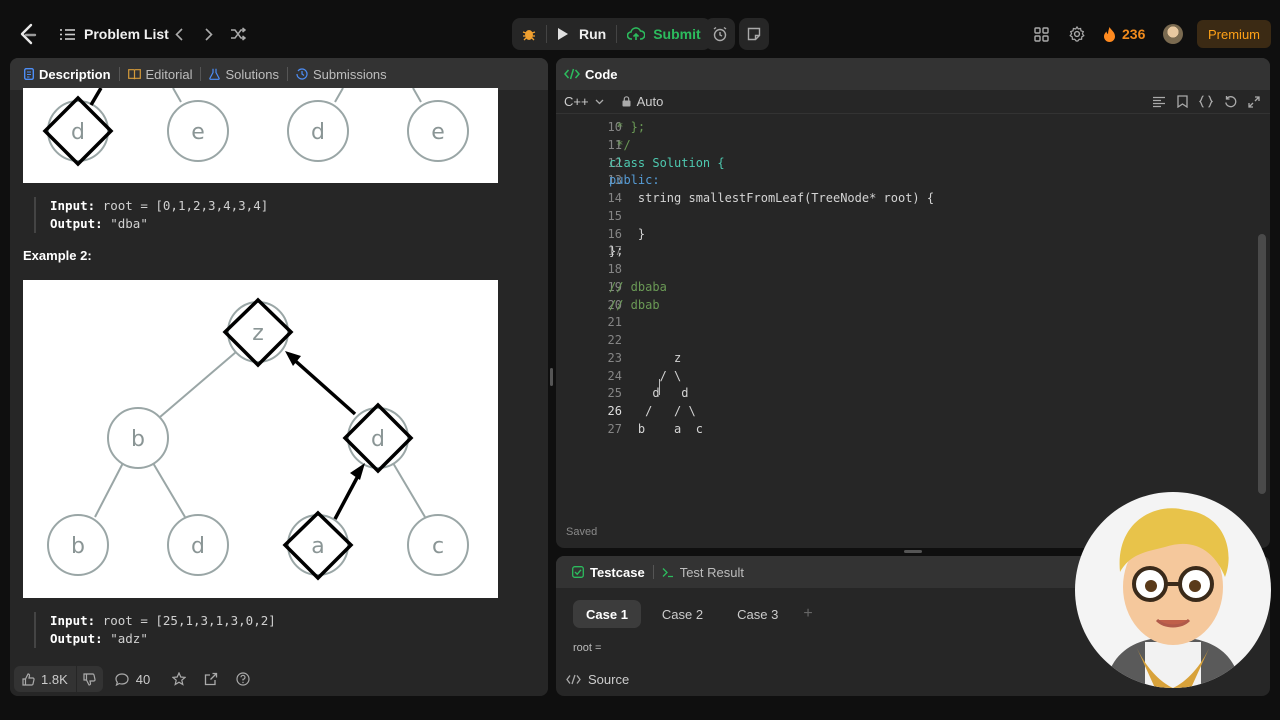  I want to click on chevron-down-icon, so click(599, 102).